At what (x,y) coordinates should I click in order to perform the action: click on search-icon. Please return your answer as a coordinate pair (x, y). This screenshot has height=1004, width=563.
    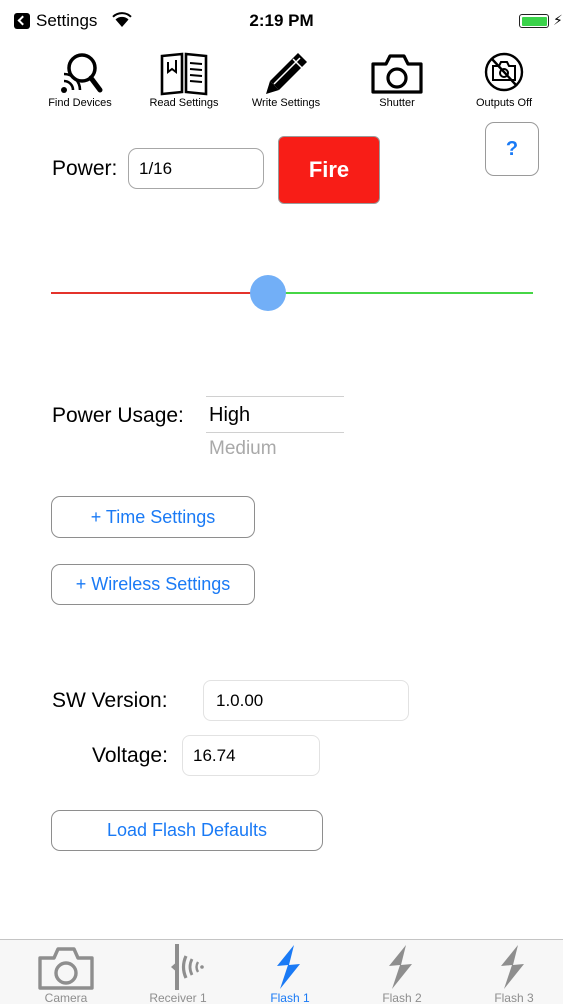
    Looking at the image, I should click on (82, 73).